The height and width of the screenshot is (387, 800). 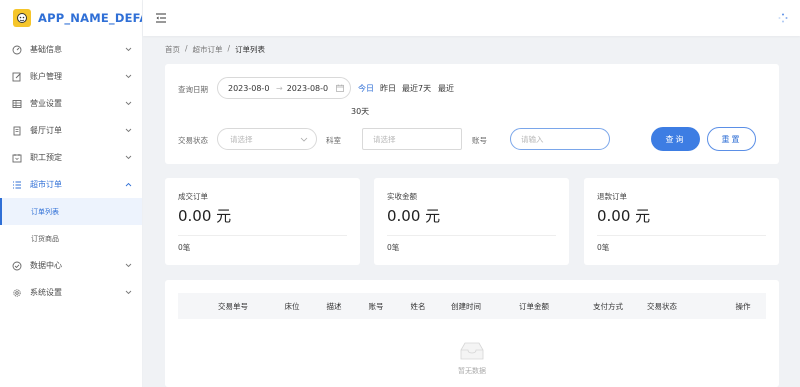 I want to click on reset-button: 重置, so click(x=731, y=139).